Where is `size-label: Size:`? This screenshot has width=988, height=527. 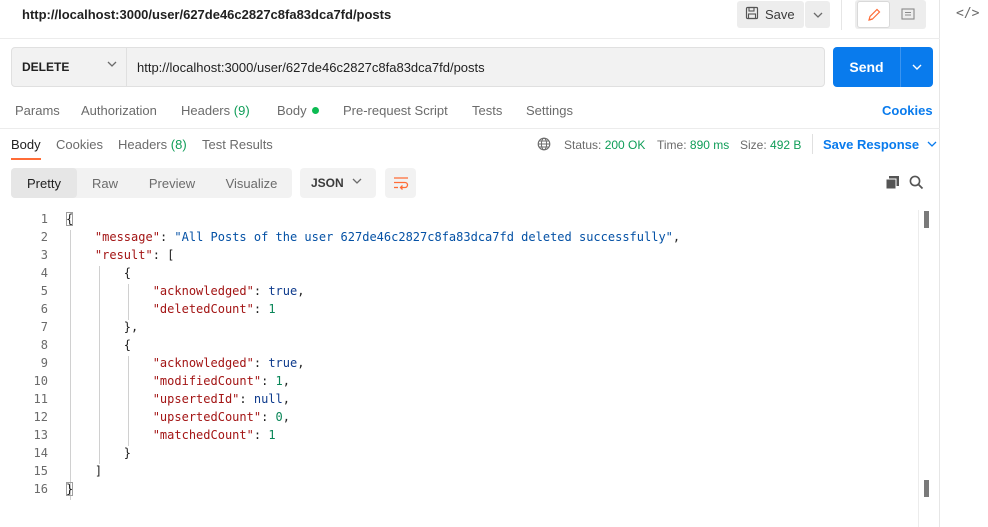 size-label: Size: is located at coordinates (753, 145).